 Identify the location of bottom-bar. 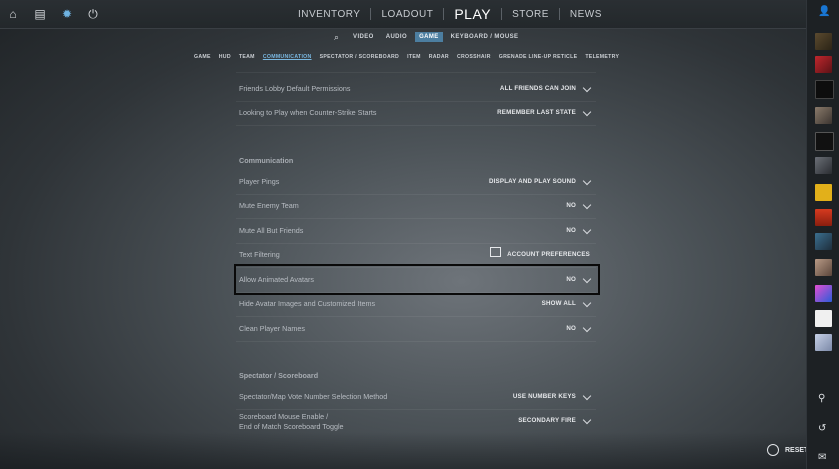
(403, 450).